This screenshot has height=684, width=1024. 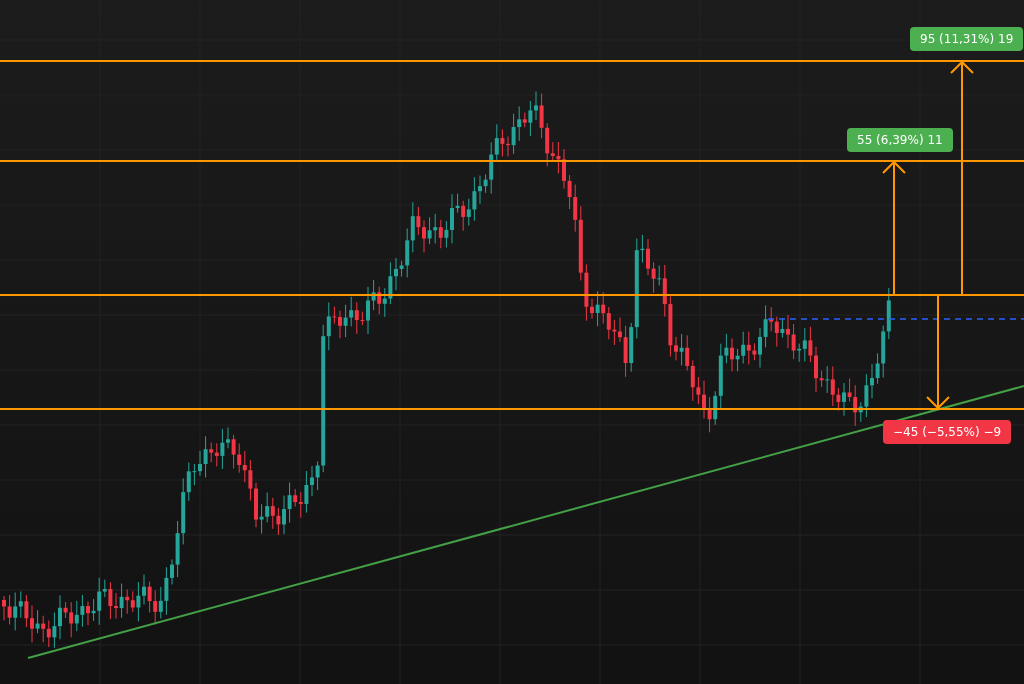 I want to click on measurement-label: −45 (−5,55%) −9, so click(x=947, y=432).